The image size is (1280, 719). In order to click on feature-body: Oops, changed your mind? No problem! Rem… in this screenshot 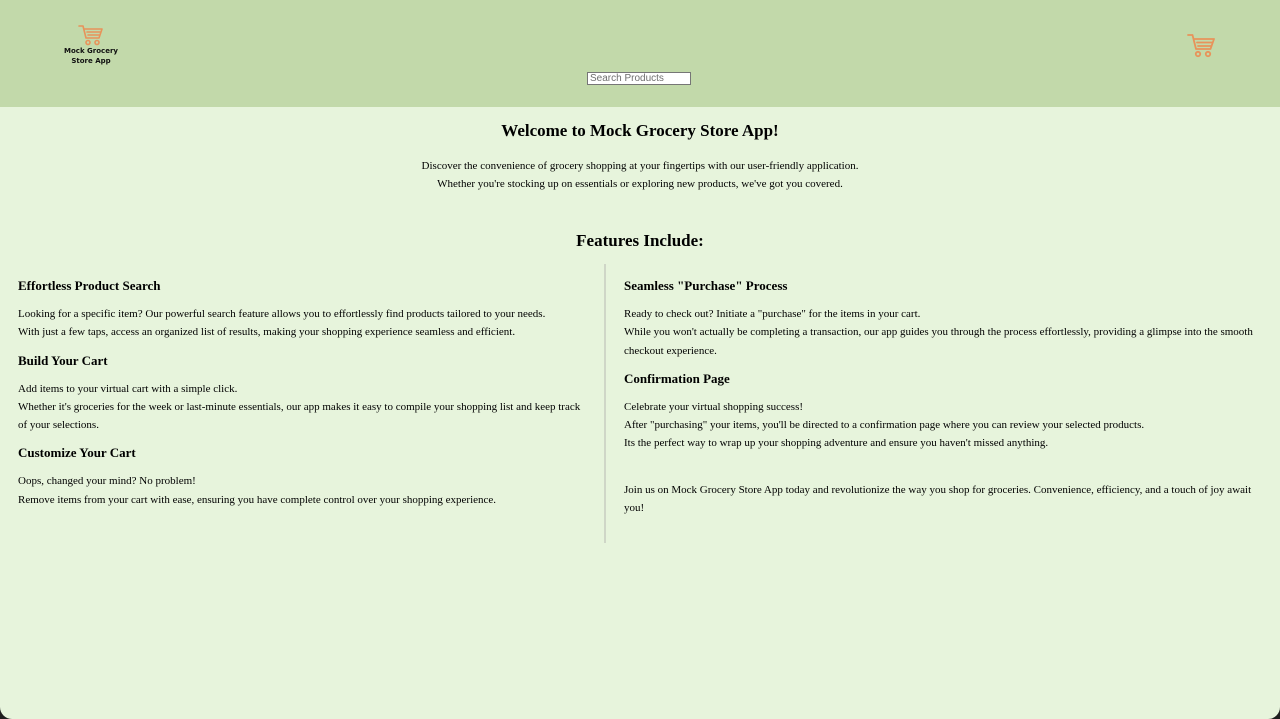, I will do `click(303, 490)`.